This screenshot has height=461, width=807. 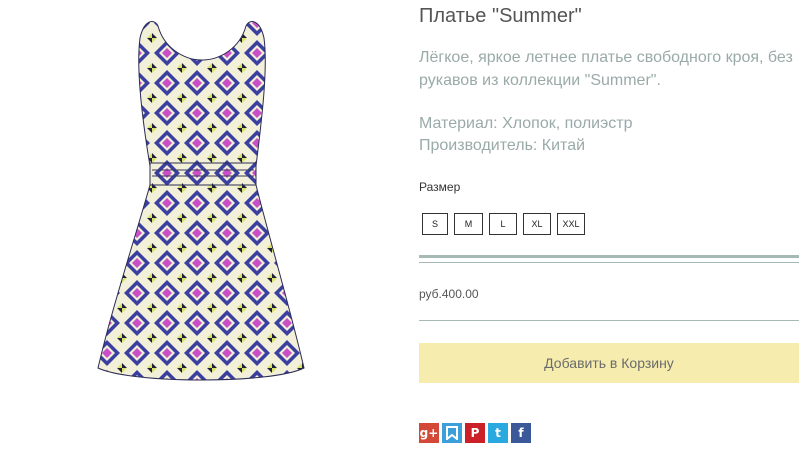 What do you see at coordinates (571, 224) in the screenshot?
I see `size-option-xxl: XXL` at bounding box center [571, 224].